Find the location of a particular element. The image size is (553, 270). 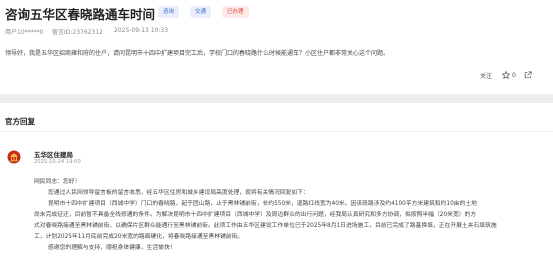

reply-closing: 感谢您的理解与支持，顺祝身体健康，生活愉快！ is located at coordinates (112, 248).